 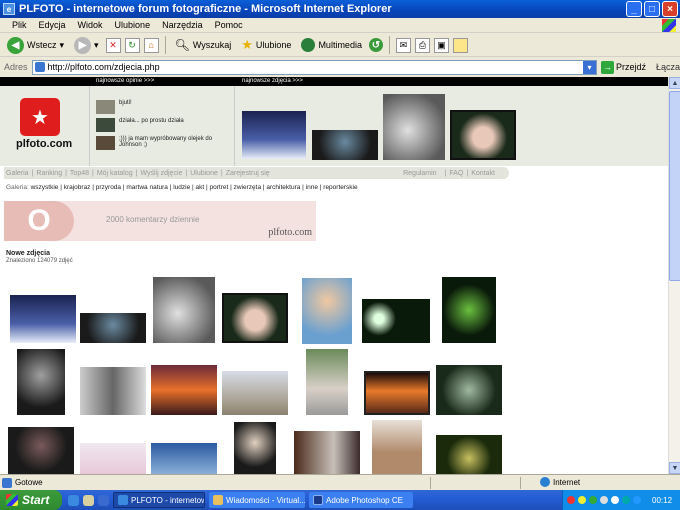 I want to click on opinion-item: działa... po prostu działa, so click(x=163, y=125).